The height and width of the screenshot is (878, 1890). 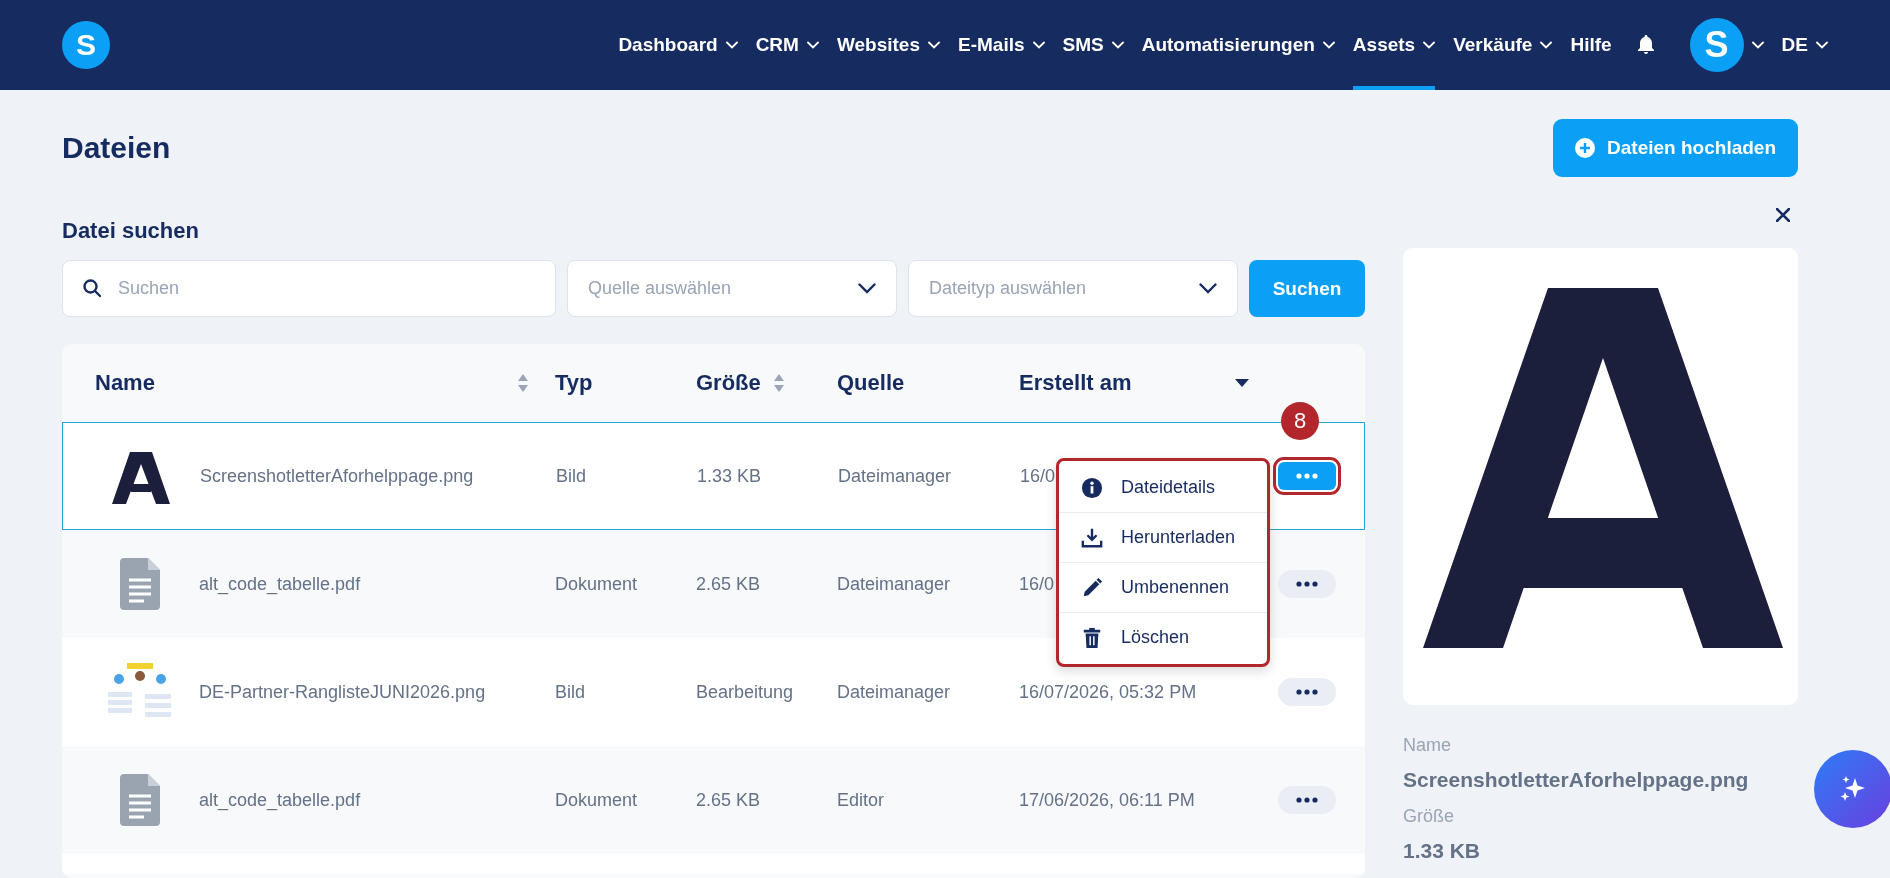 What do you see at coordinates (1107, 800) in the screenshot?
I see `table-cell: 17/06/2026, 06:11 PM` at bounding box center [1107, 800].